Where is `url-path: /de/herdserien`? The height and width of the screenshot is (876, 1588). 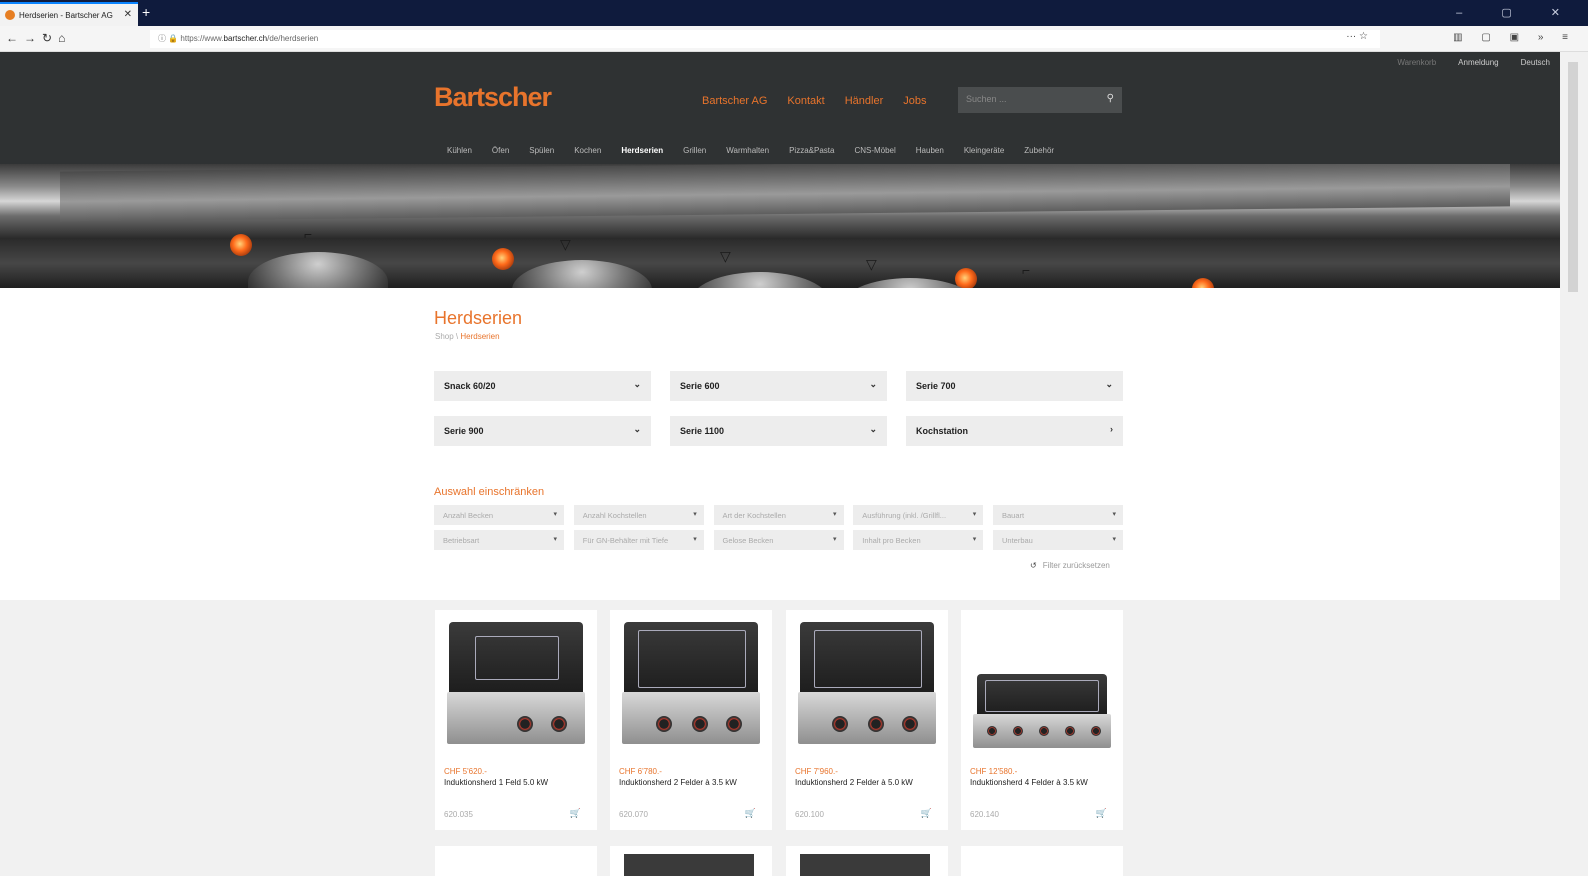
url-path: /de/herdserien is located at coordinates (293, 38).